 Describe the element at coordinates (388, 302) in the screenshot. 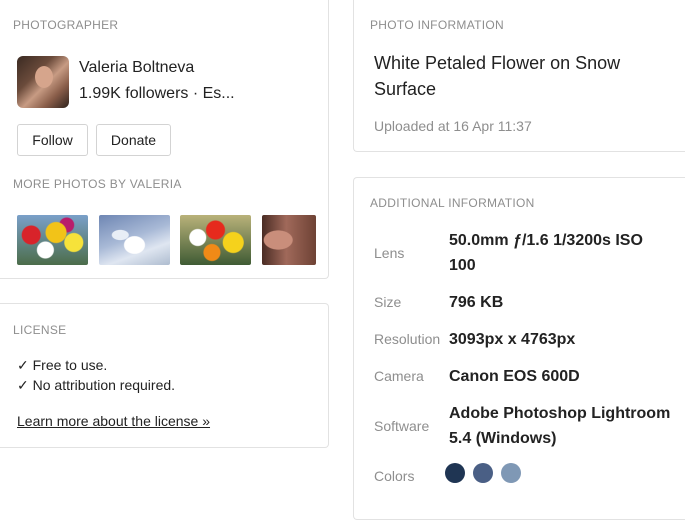

I see `size-label: Size` at that location.